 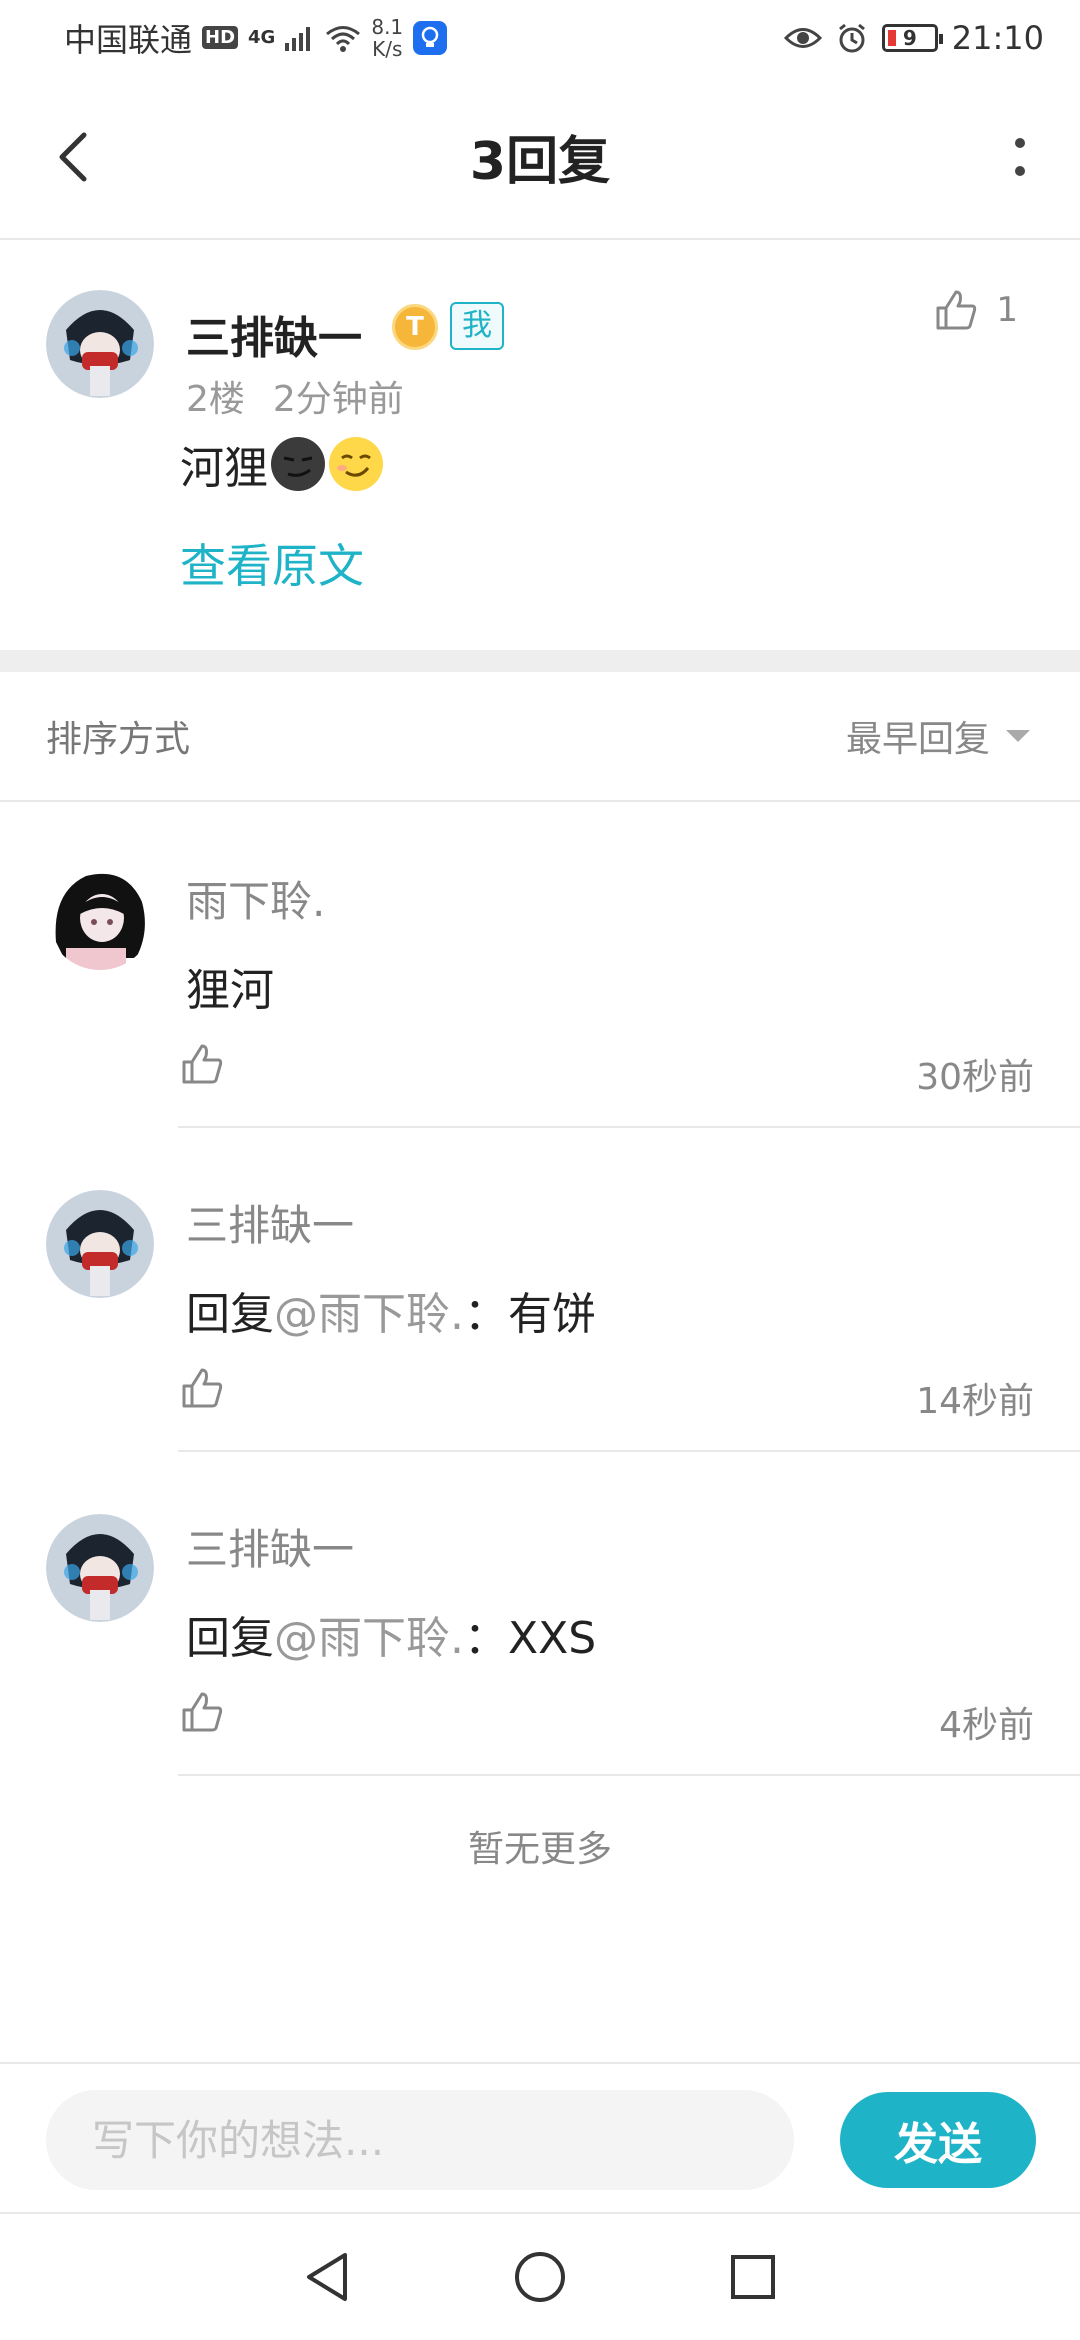 What do you see at coordinates (274, 334) in the screenshot?
I see `author-name: 三排缺一` at bounding box center [274, 334].